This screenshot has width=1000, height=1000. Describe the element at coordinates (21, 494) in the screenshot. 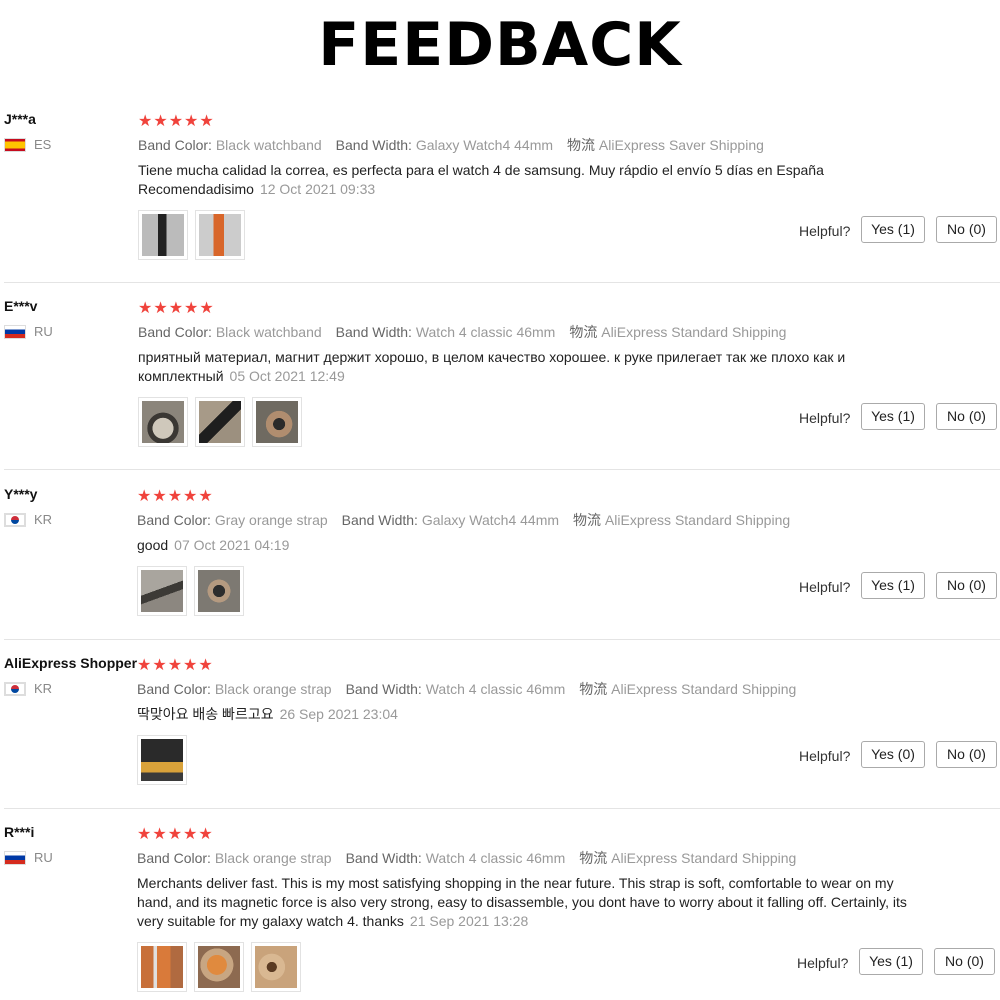

I see `reviewer-name: Y***y` at that location.